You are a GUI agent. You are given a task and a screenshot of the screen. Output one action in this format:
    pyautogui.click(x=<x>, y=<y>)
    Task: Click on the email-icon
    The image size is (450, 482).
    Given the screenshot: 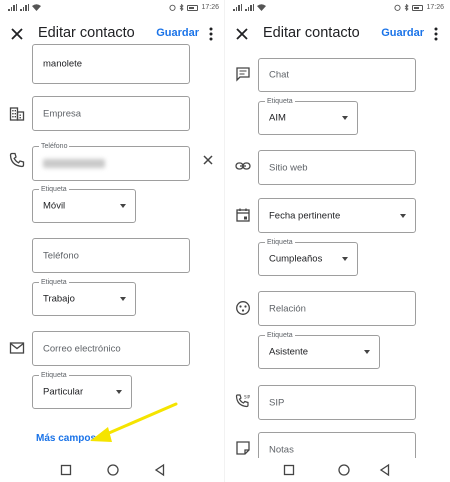 What is the action you would take?
    pyautogui.click(x=17, y=348)
    